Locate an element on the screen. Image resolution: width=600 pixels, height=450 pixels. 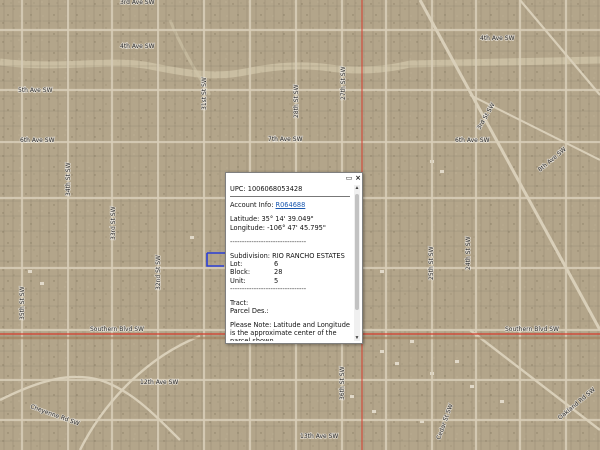
maximize-icon: ▭ is located at coordinates (349, 178).